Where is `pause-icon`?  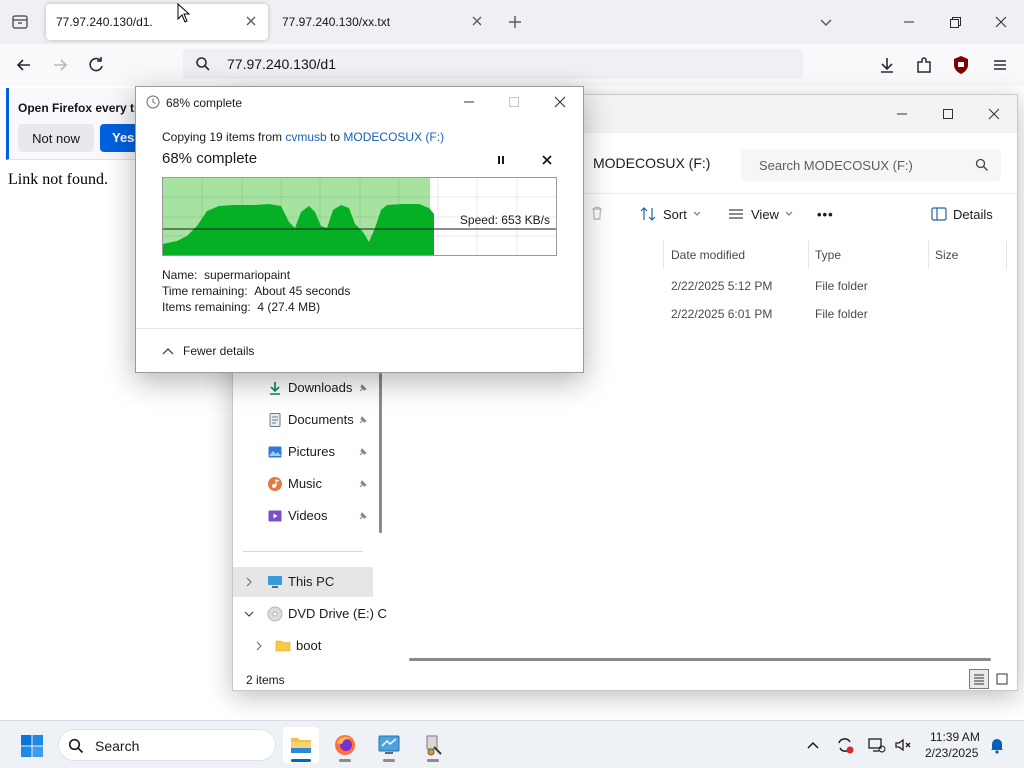
pause-icon is located at coordinates (501, 160).